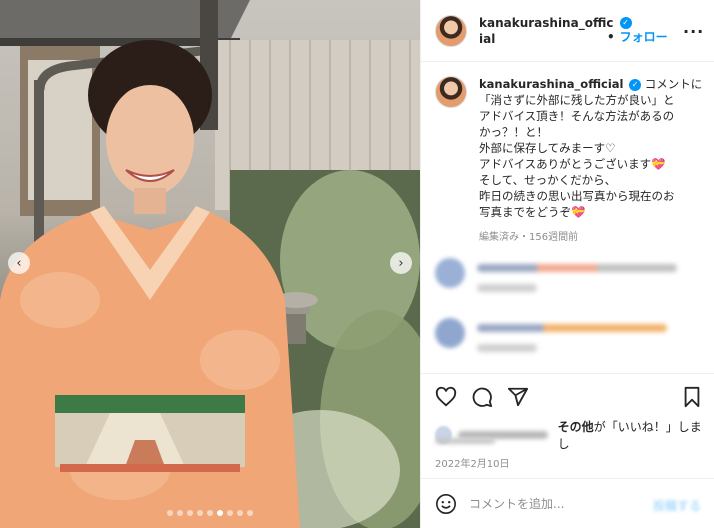 The image size is (714, 528). Describe the element at coordinates (546, 22) in the screenshot. I see `username-line1: kanakurashina_offic` at that location.